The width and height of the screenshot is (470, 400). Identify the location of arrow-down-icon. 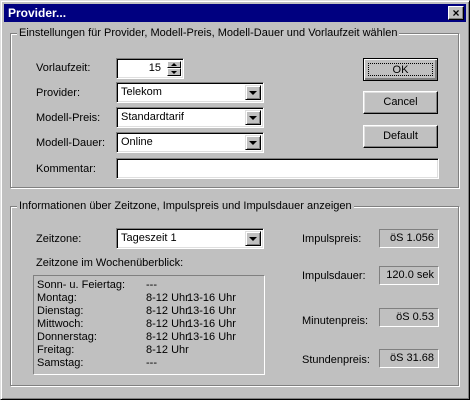
(174, 72).